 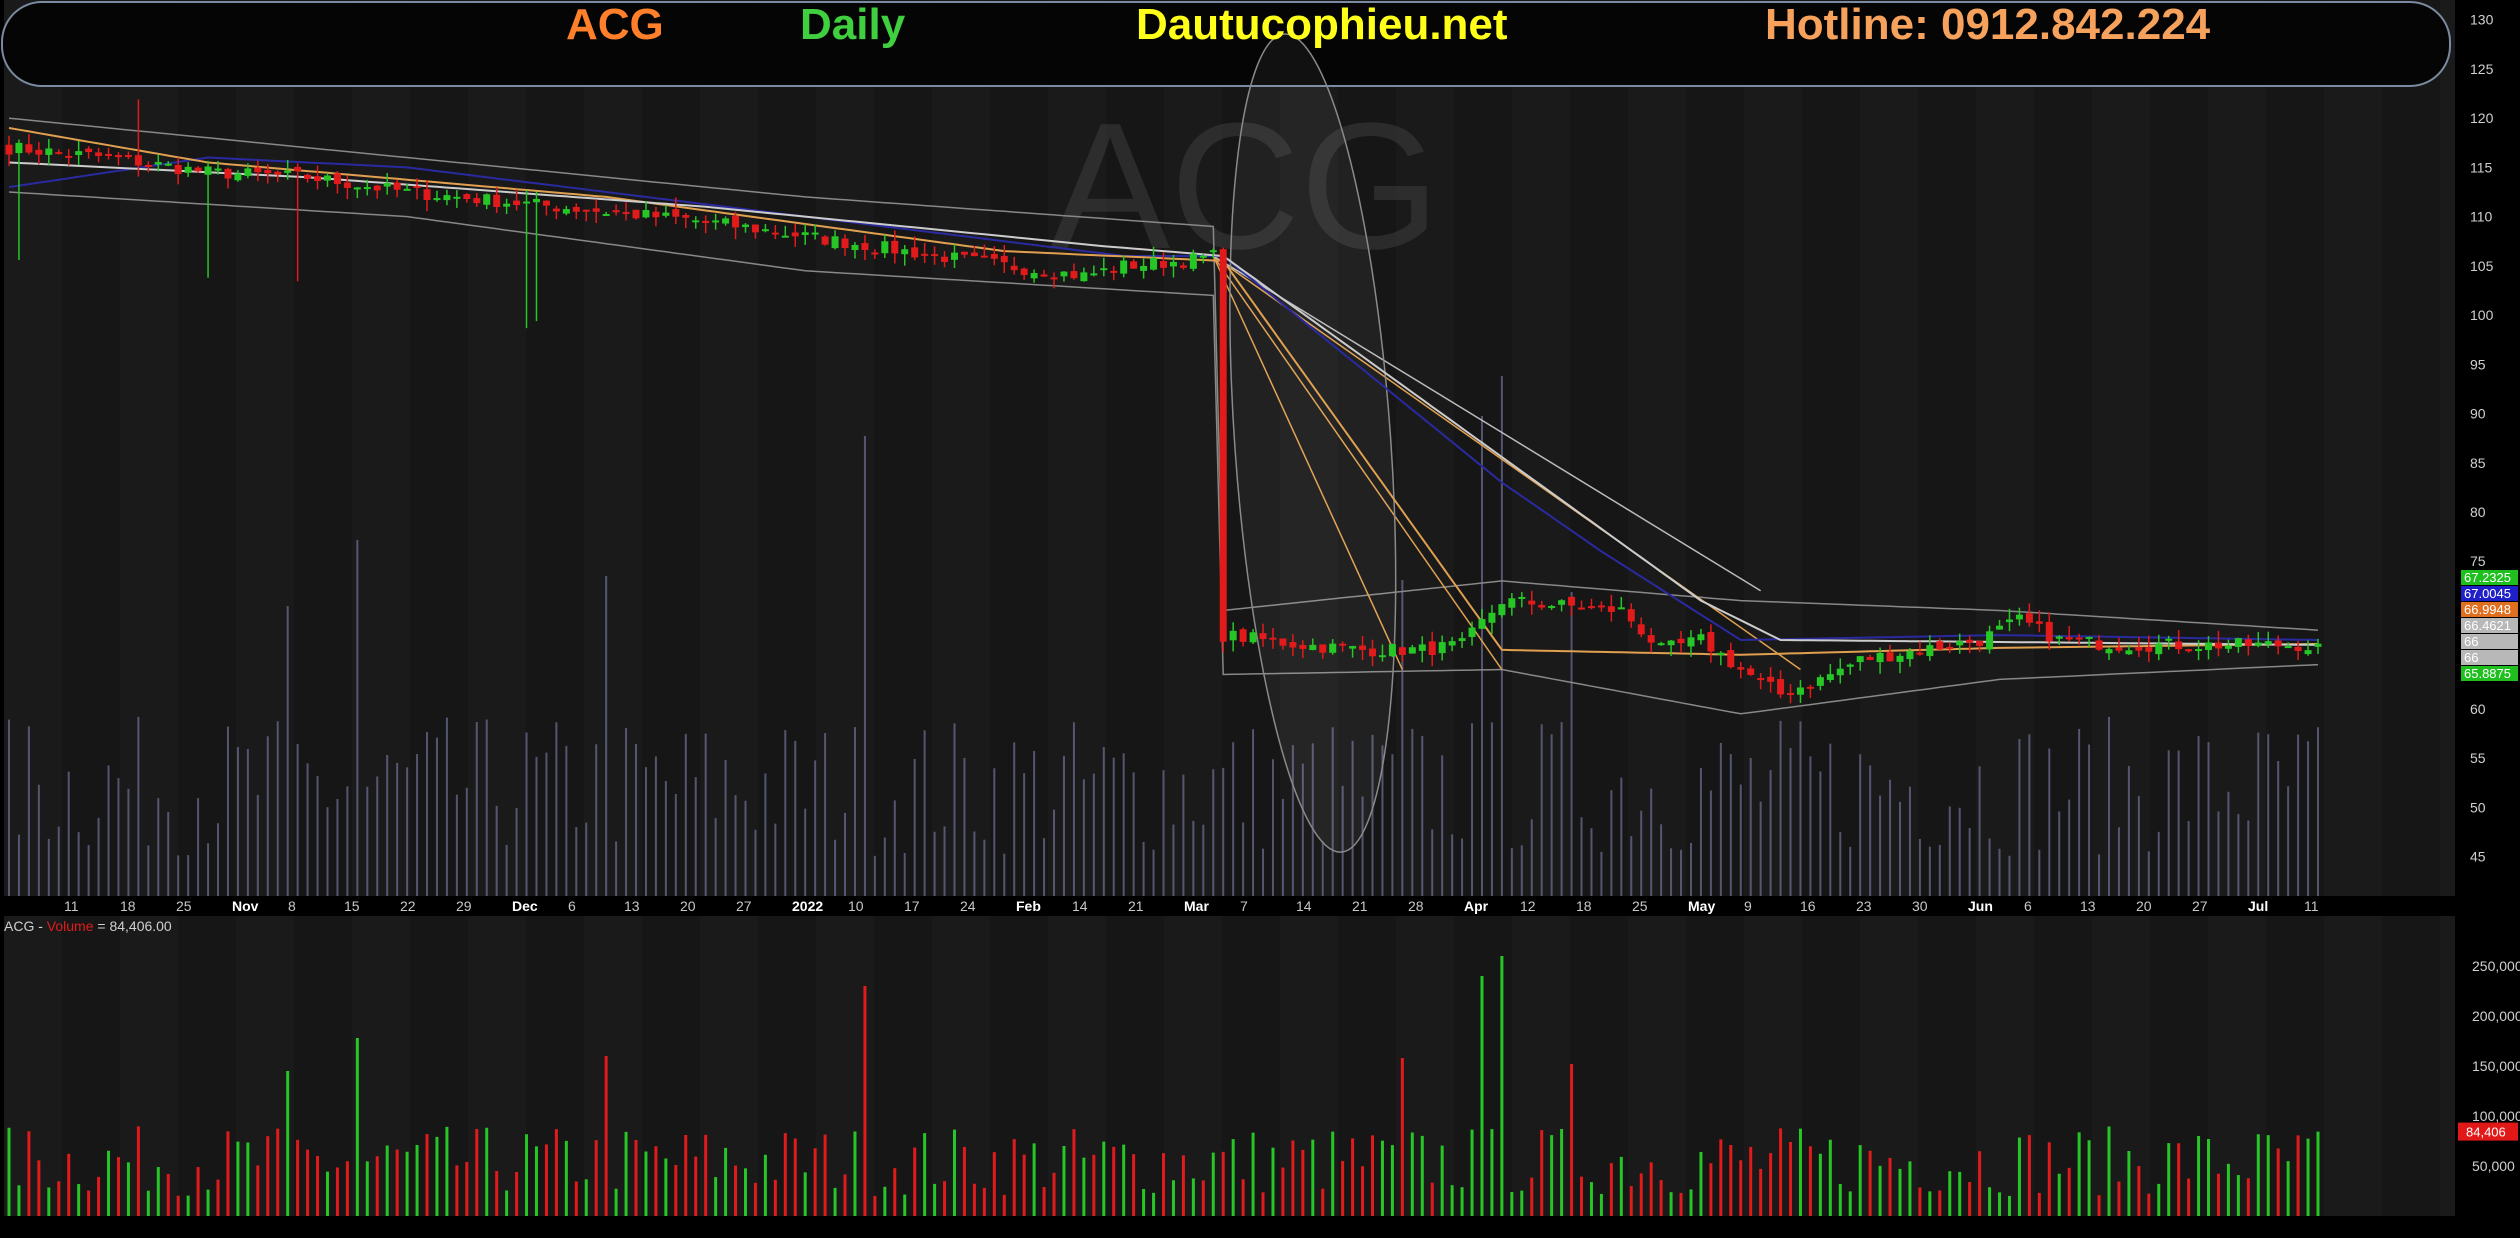 I want to click on date-axis-tick: Jun, so click(x=1980, y=906).